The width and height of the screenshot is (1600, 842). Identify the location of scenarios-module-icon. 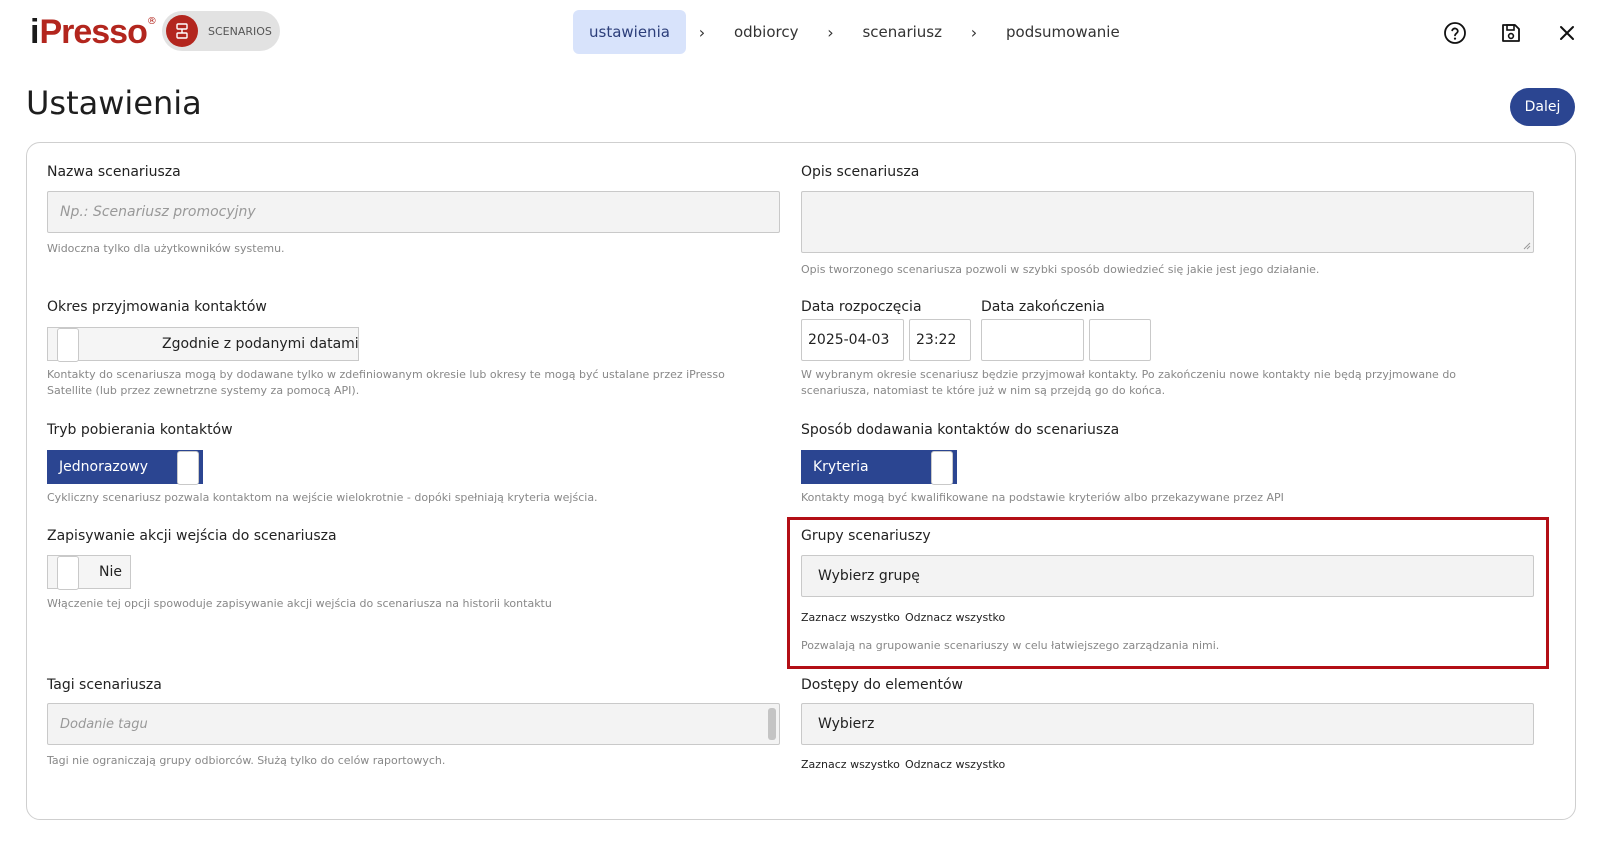
(182, 31).